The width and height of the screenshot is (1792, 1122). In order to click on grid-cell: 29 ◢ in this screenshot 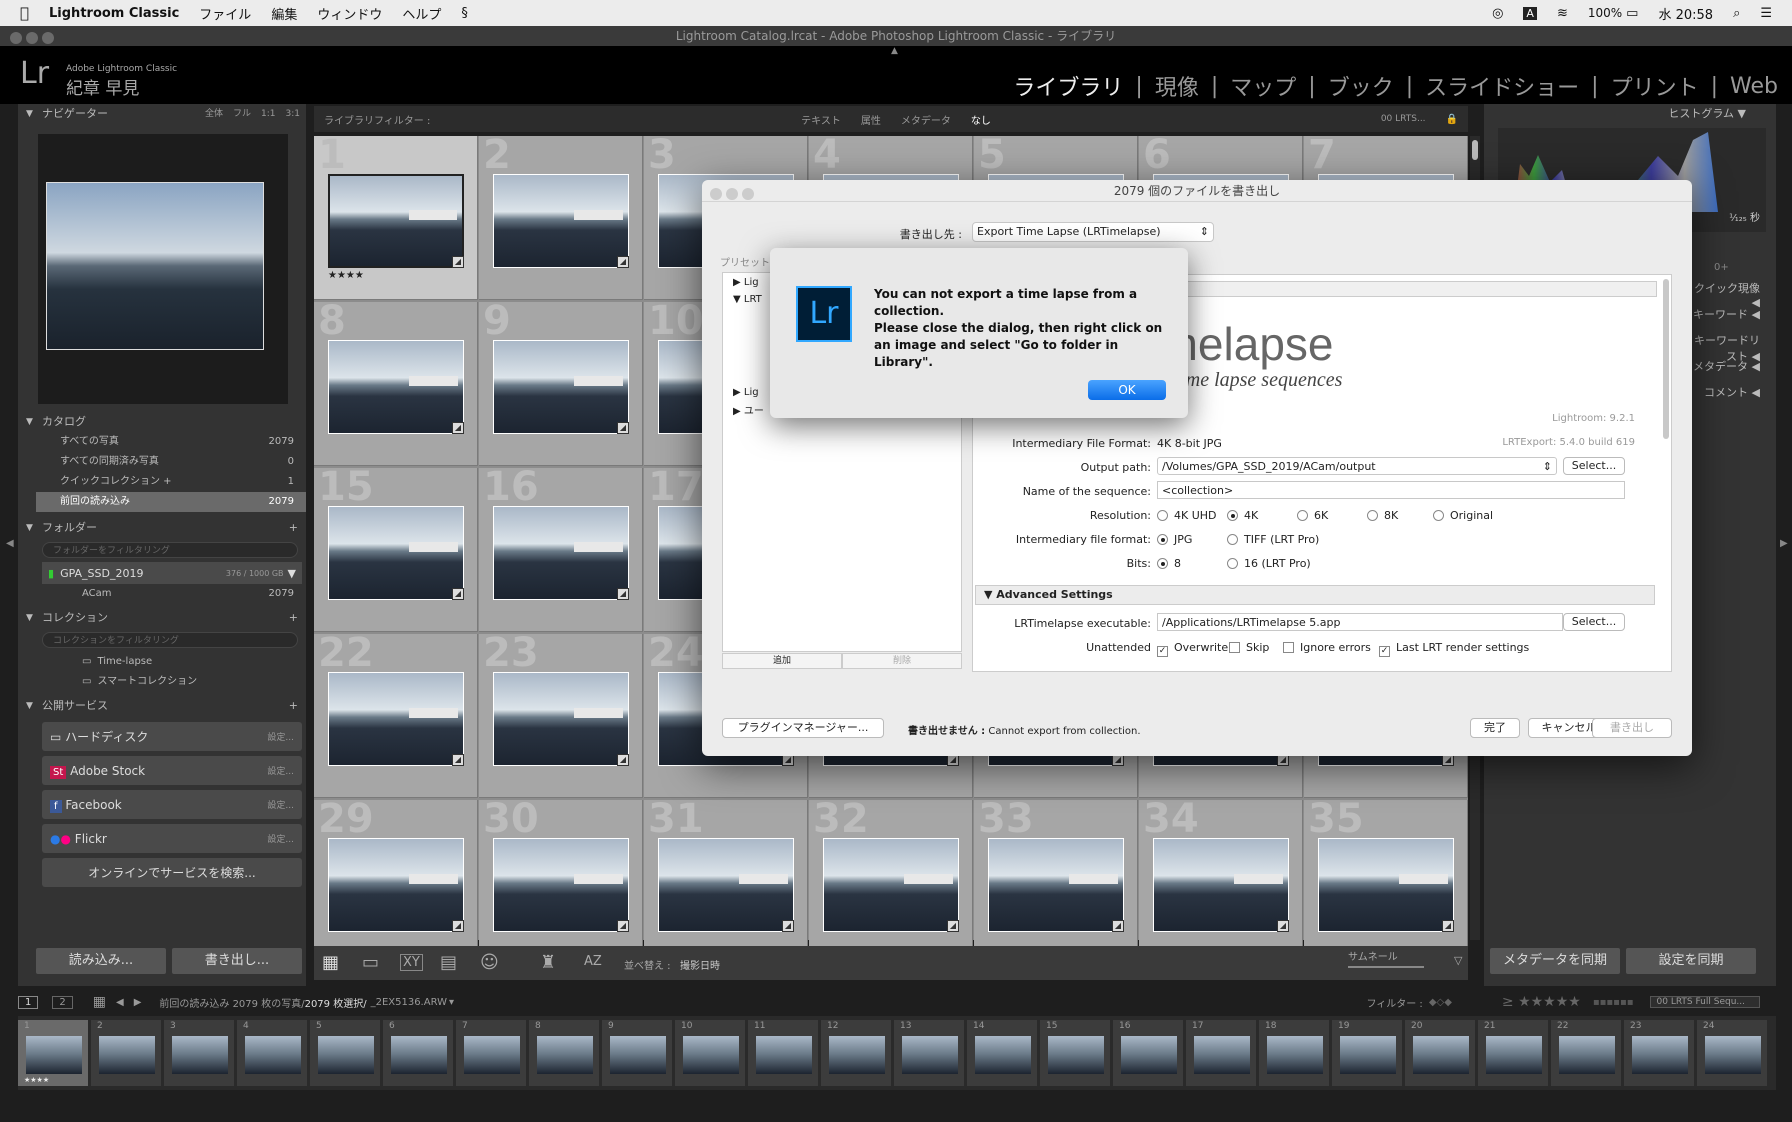, I will do `click(396, 882)`.